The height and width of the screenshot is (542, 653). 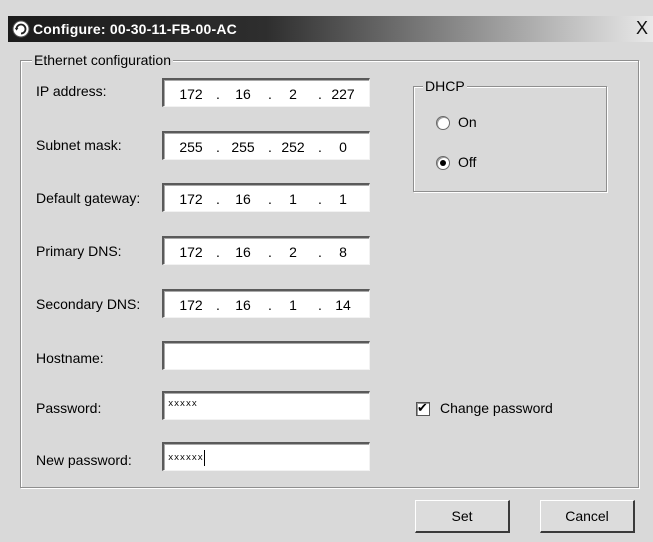 I want to click on change-password-label: Change password, so click(x=496, y=408).